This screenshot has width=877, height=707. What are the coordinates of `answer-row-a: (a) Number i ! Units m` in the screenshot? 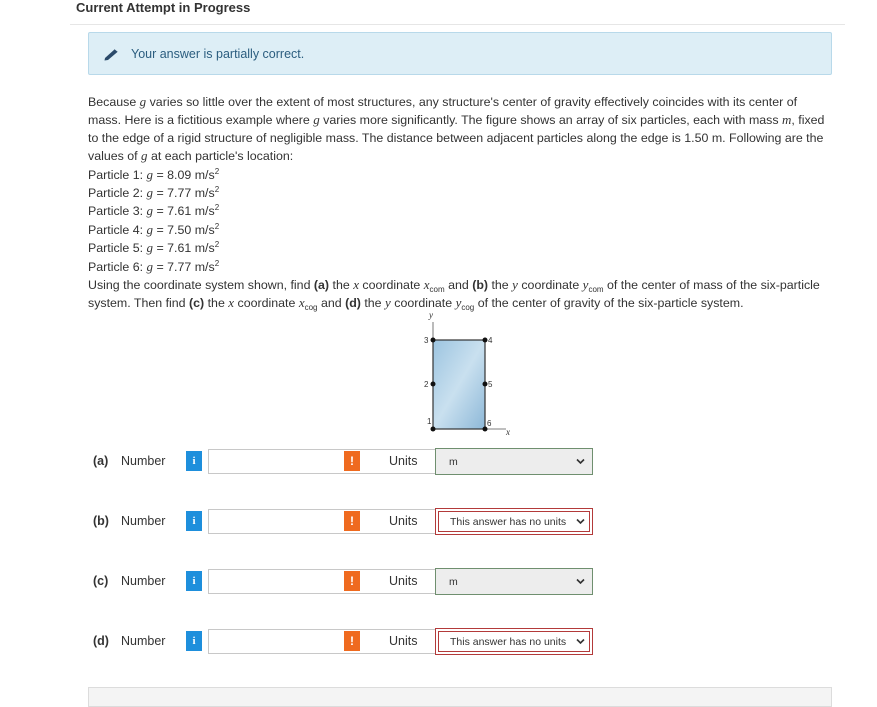 It's located at (348, 462).